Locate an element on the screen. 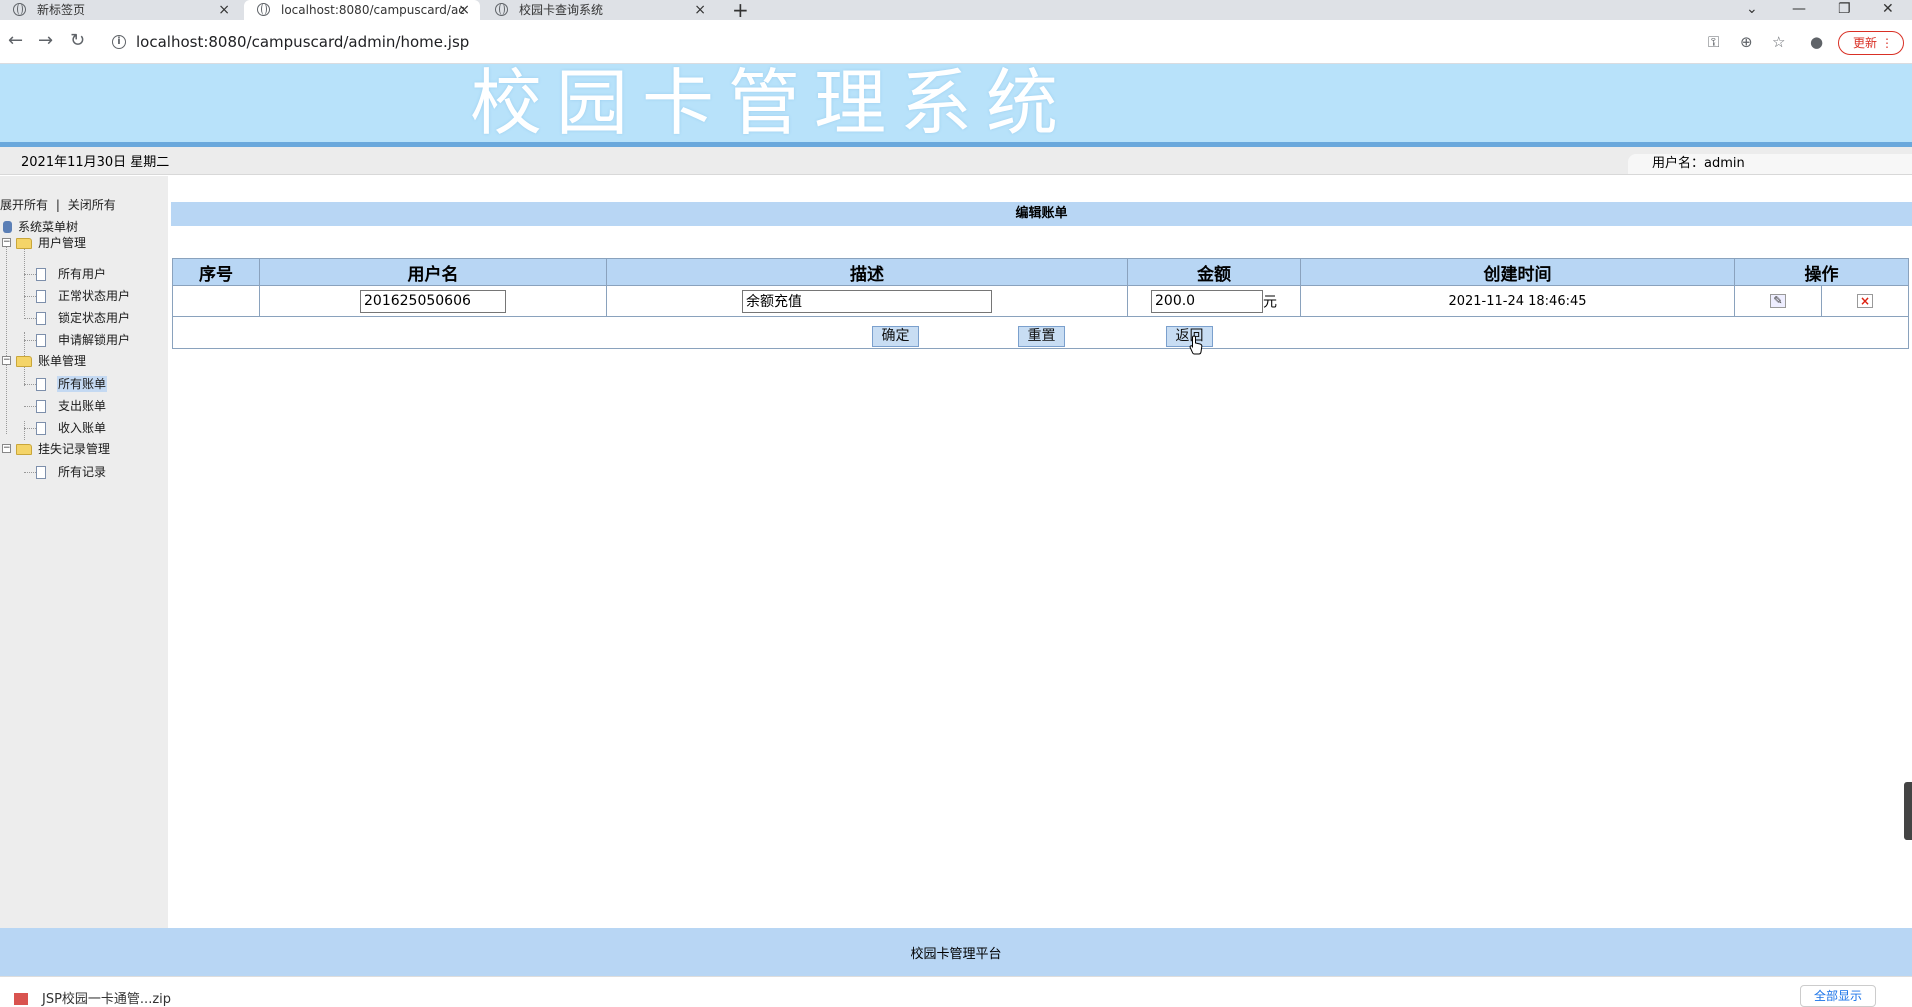 The width and height of the screenshot is (1912, 1007). expand-all-link: 展开所有 is located at coordinates (24, 205).